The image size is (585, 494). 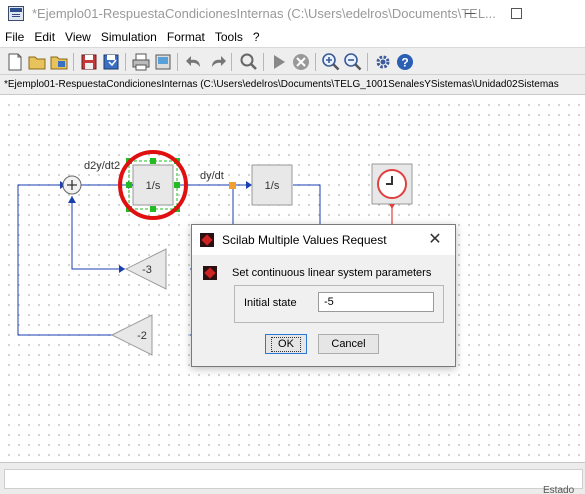 What do you see at coordinates (332, 273) in the screenshot?
I see `dialog-heading: Set continuous linear system parameters` at bounding box center [332, 273].